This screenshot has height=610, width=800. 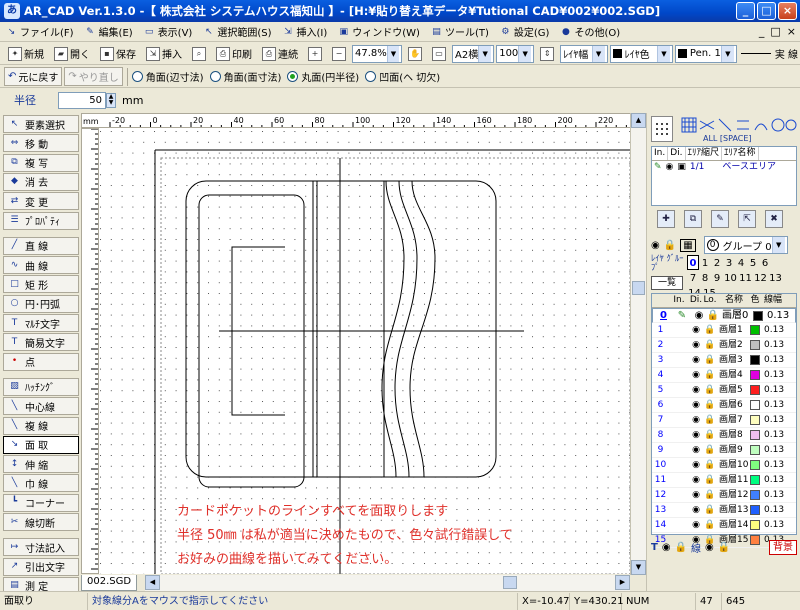 I want to click on tool-eraser: ◆ 消 去, so click(x=41, y=181).